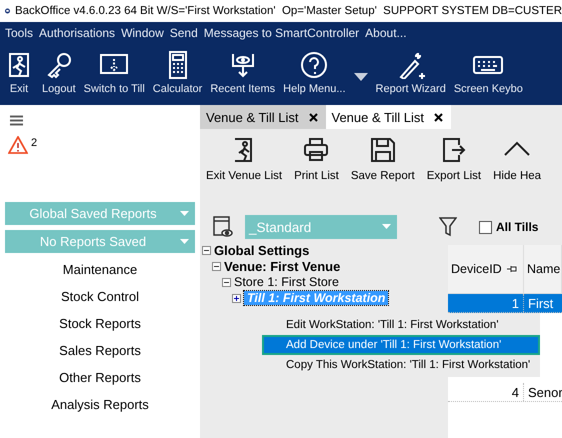 The image size is (562, 438). What do you see at coordinates (100, 296) in the screenshot?
I see `sidebar-item: Stock Control` at bounding box center [100, 296].